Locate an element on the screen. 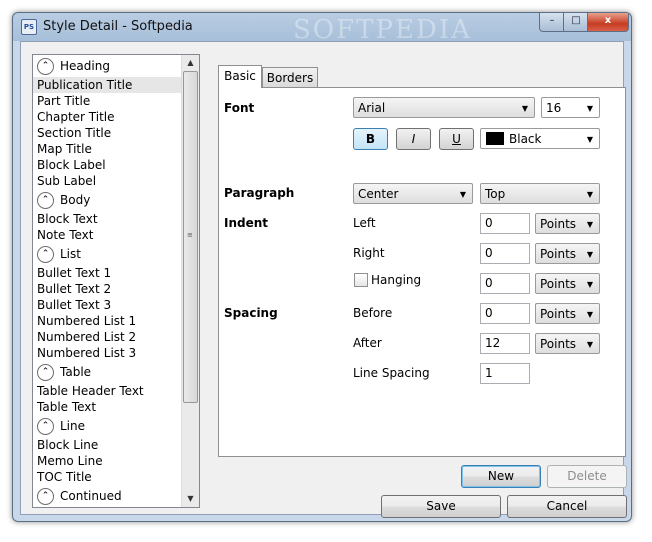 The width and height of the screenshot is (652, 542). document-icon: PS is located at coordinates (29, 27).